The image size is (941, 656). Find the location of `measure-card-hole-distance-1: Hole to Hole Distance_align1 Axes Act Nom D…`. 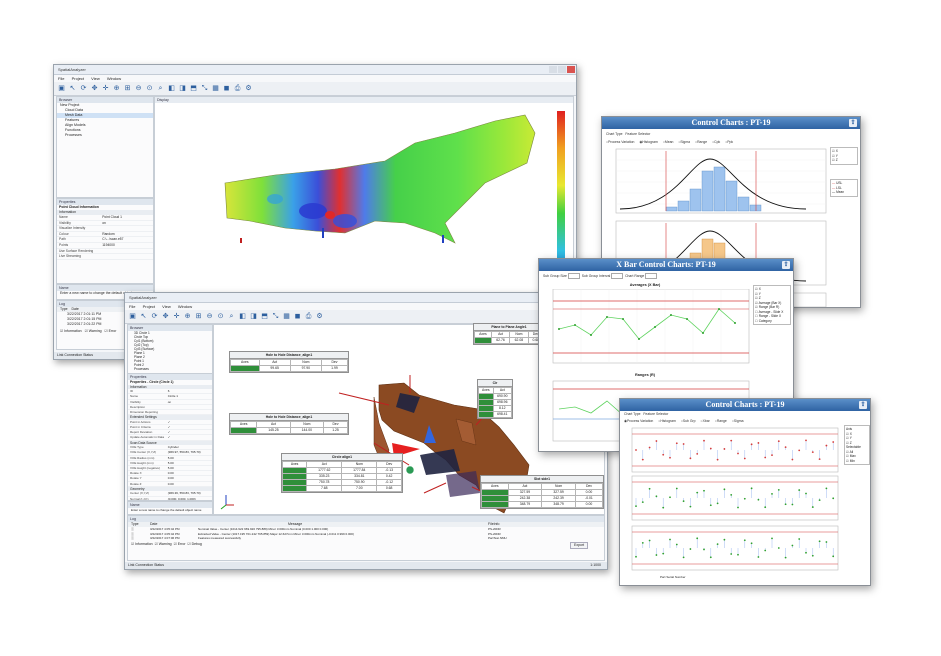

measure-card-hole-distance-1: Hole to Hole Distance_align1 Axes Act Nom D… is located at coordinates (289, 362).